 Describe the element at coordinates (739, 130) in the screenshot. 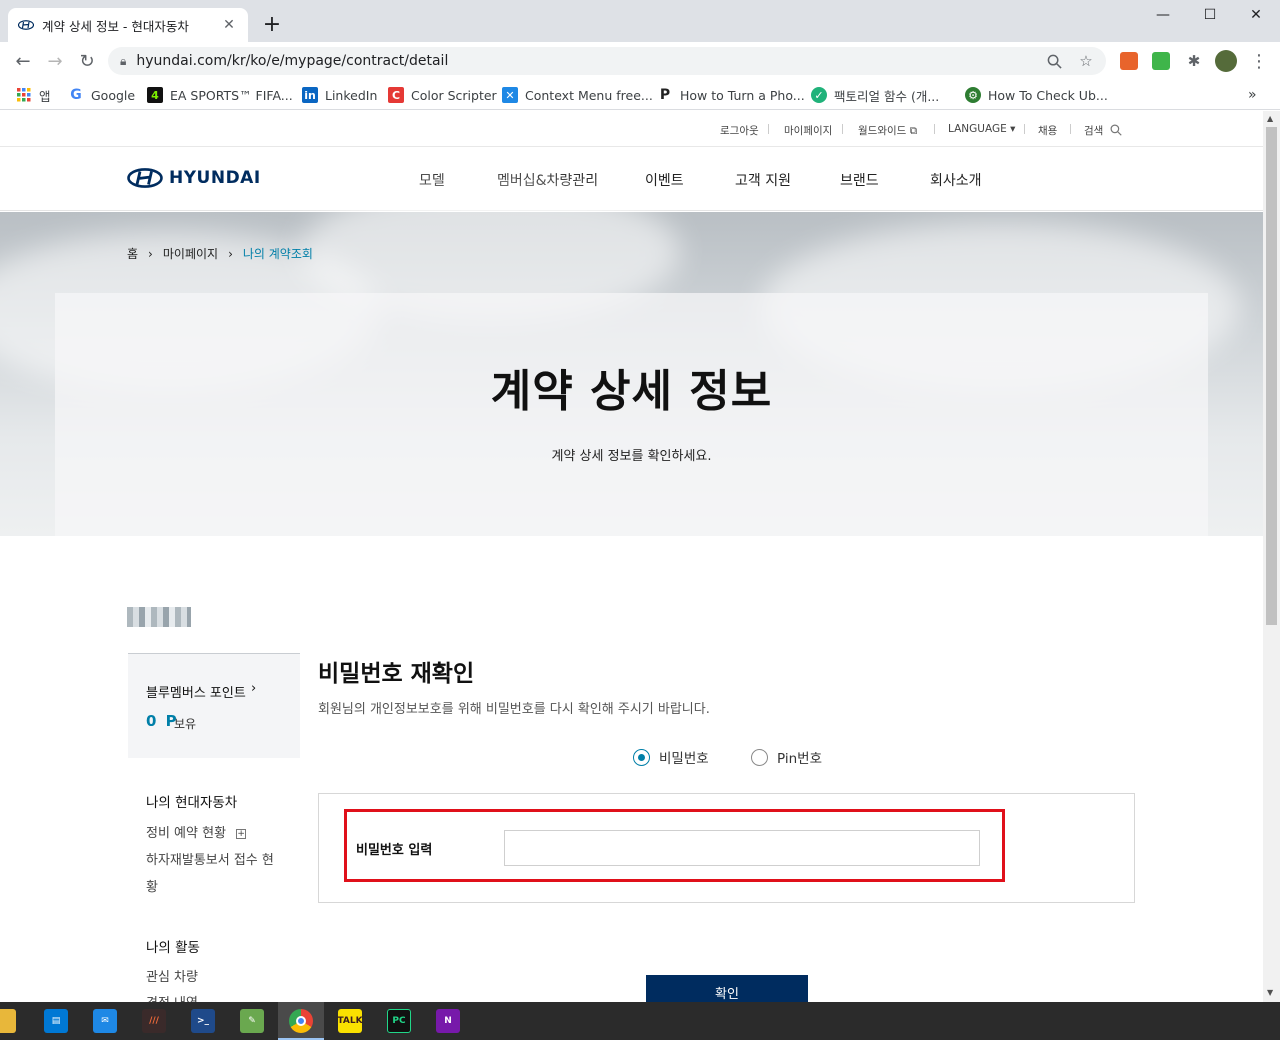

I see `logout-link: 로그아웃` at that location.